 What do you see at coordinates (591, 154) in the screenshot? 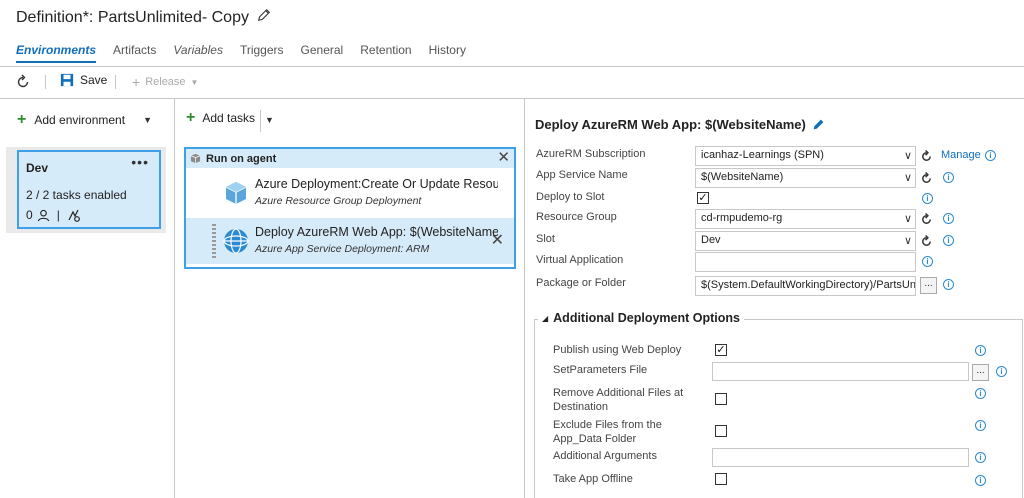
I see `subscription-label: AzureRM Subscription` at bounding box center [591, 154].